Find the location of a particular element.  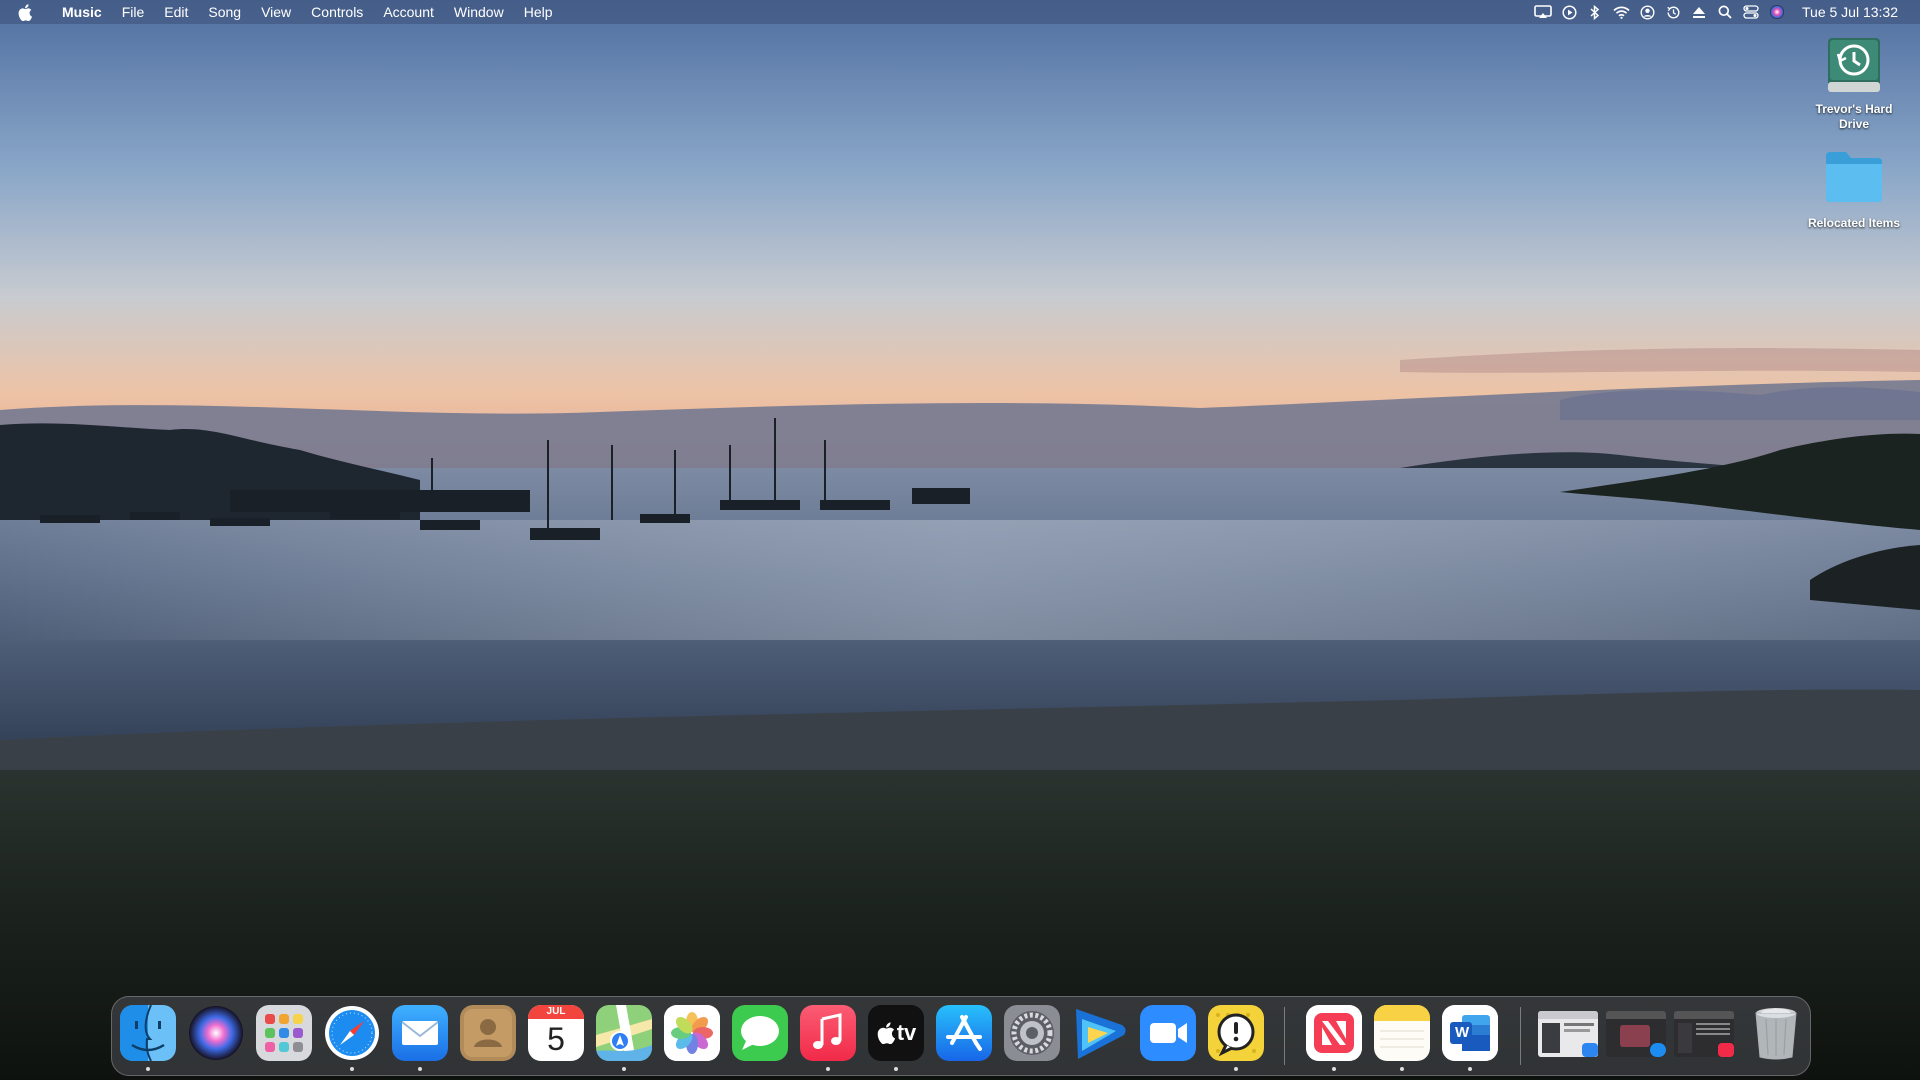

dock-safari is located at coordinates (352, 1033).